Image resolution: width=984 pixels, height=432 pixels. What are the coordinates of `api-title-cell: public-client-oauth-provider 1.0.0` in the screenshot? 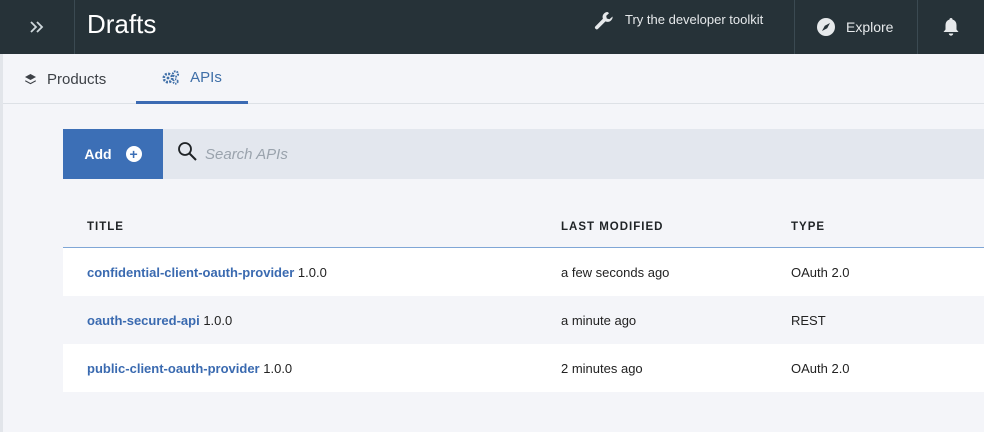 It's located at (189, 368).